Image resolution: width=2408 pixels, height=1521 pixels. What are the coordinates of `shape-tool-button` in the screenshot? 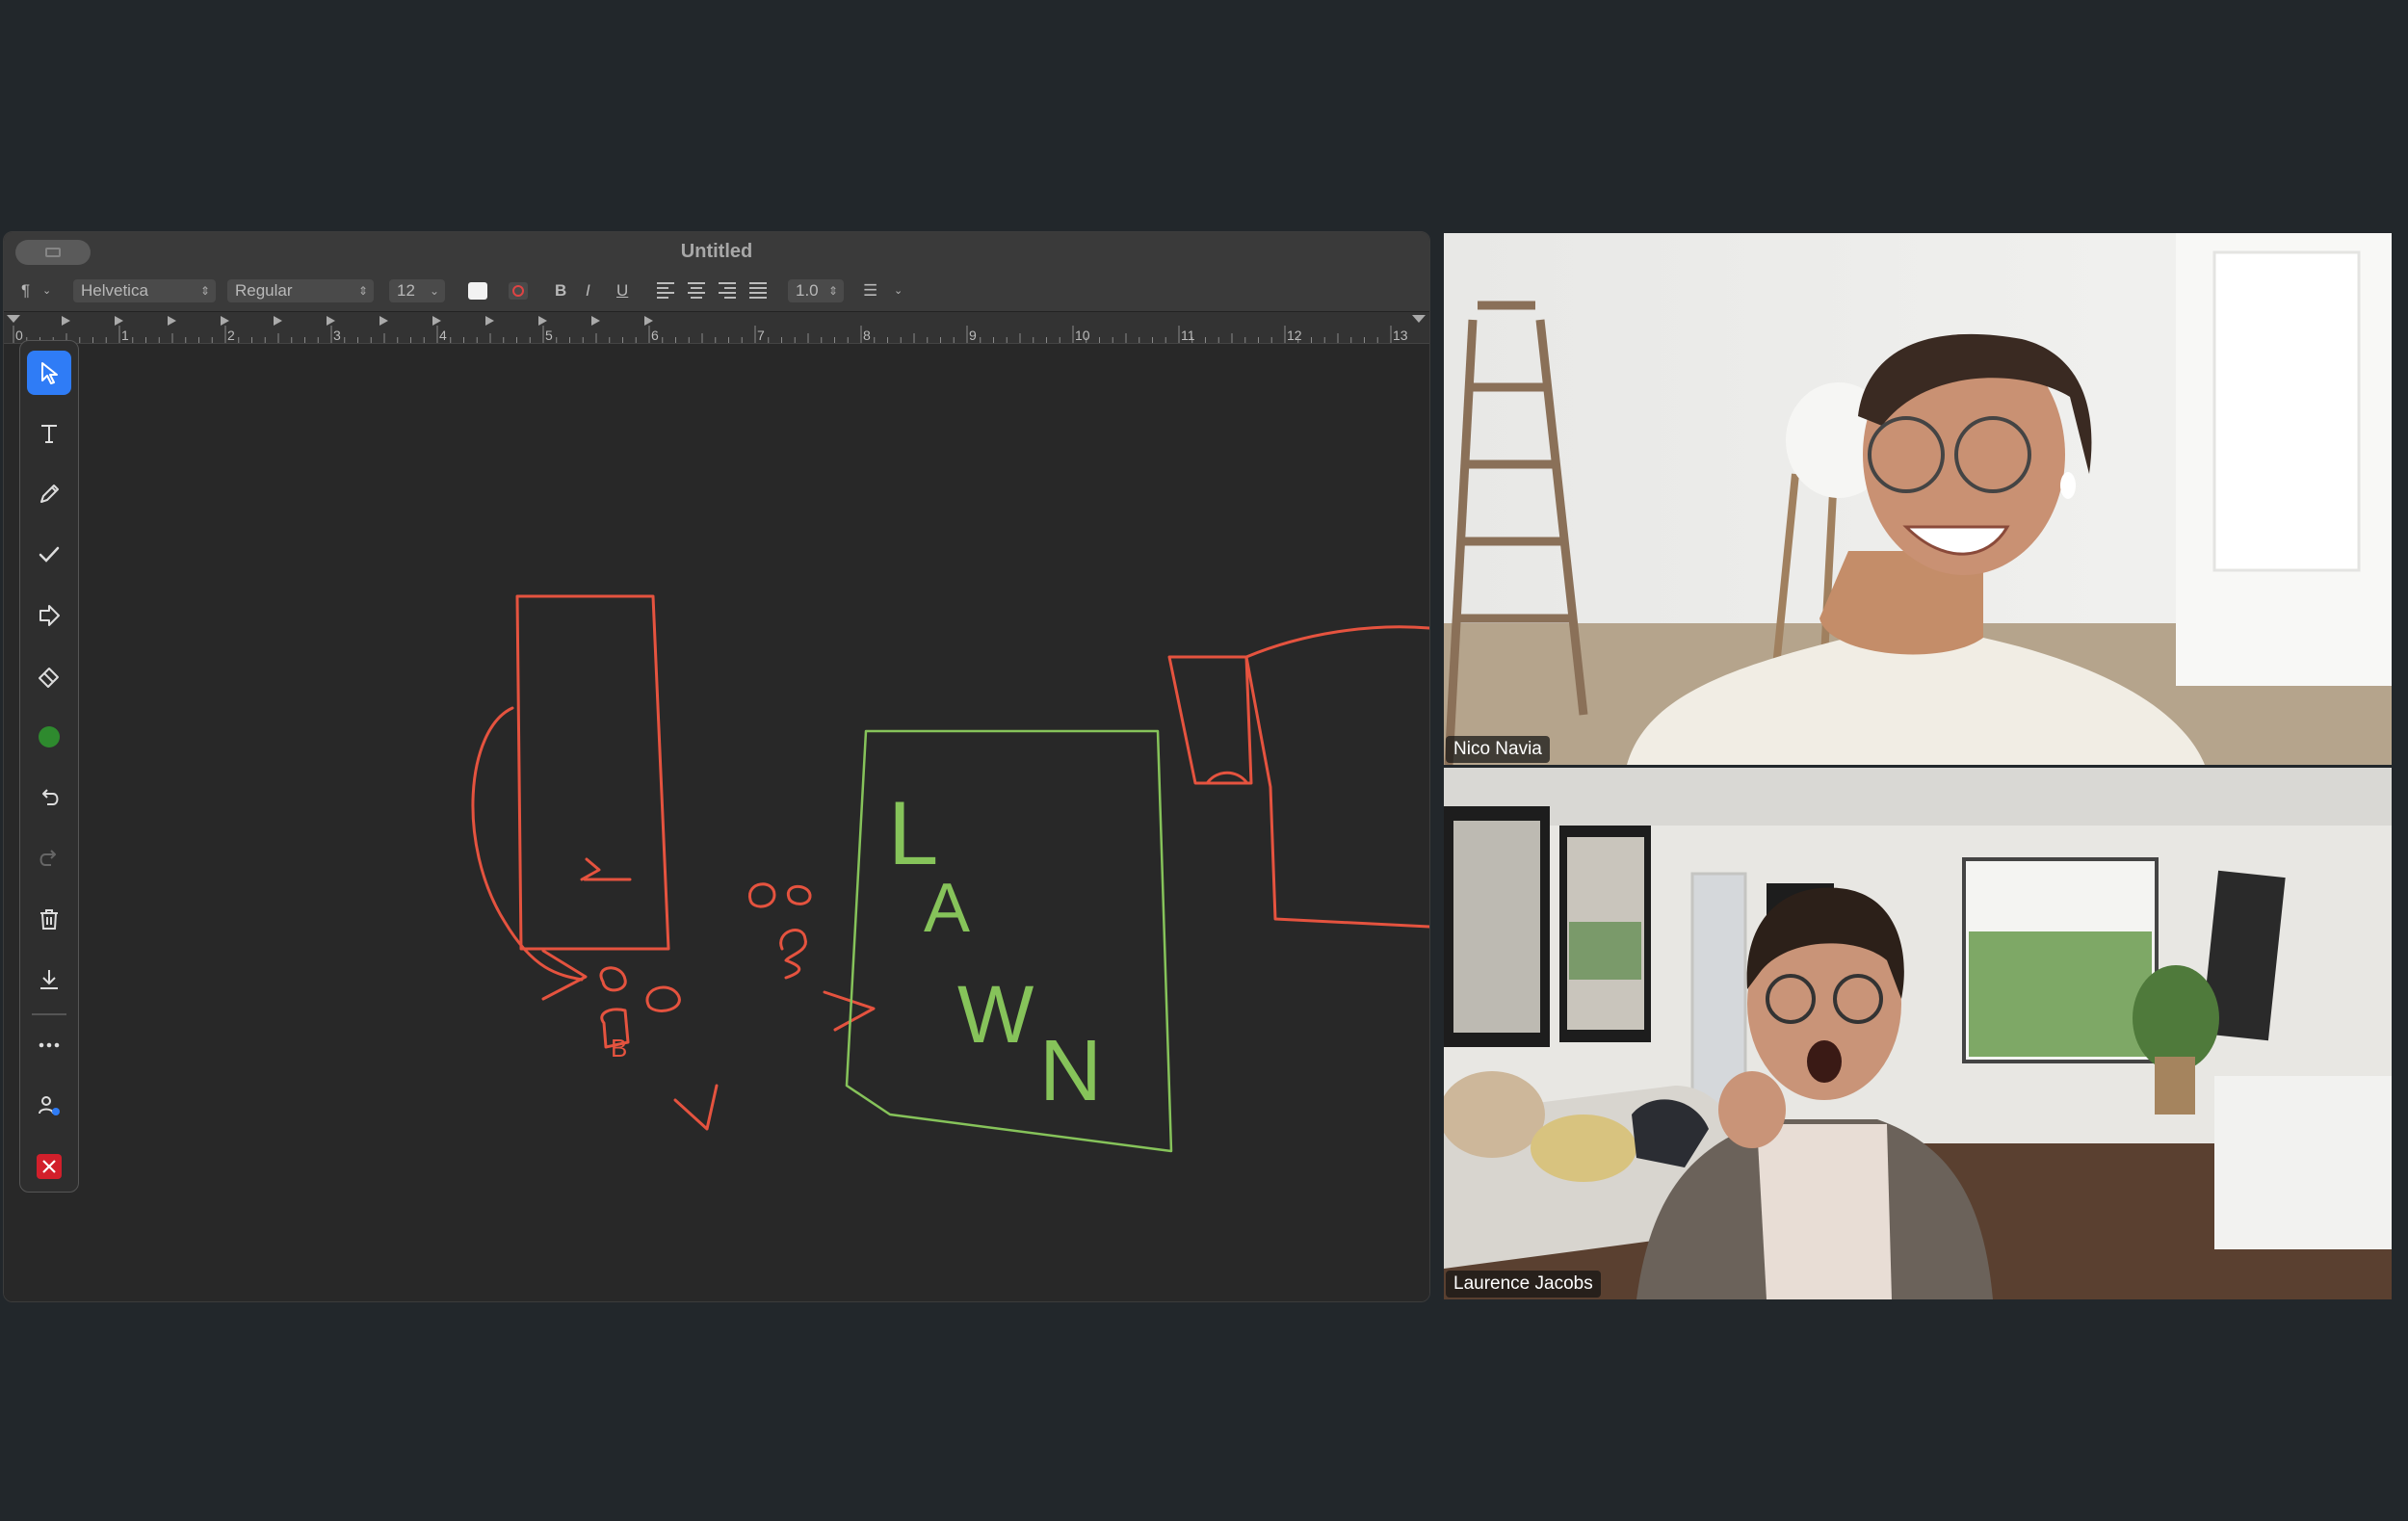 It's located at (49, 615).